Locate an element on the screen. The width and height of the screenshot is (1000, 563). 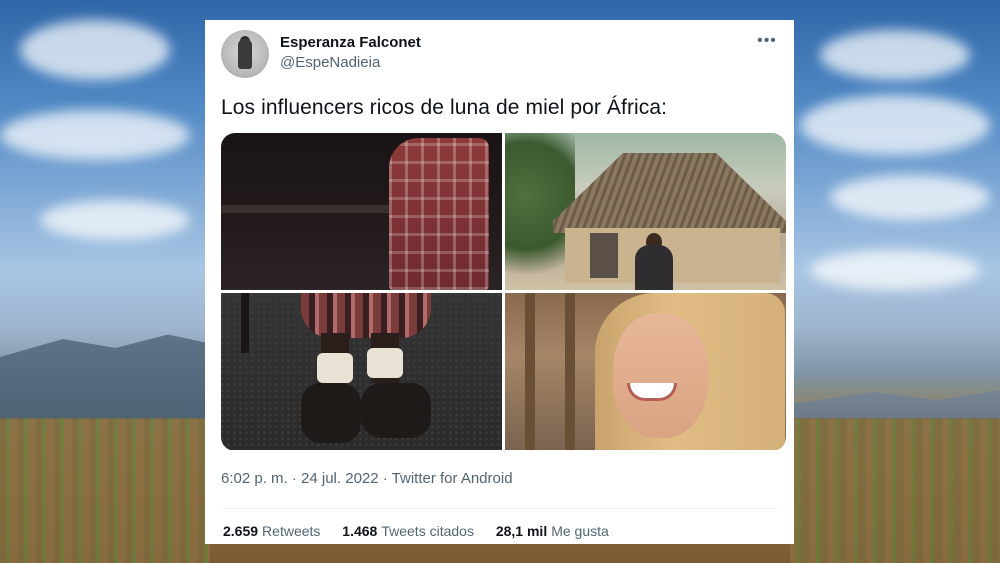
likes-count: 28,1 mil is located at coordinates (521, 531).